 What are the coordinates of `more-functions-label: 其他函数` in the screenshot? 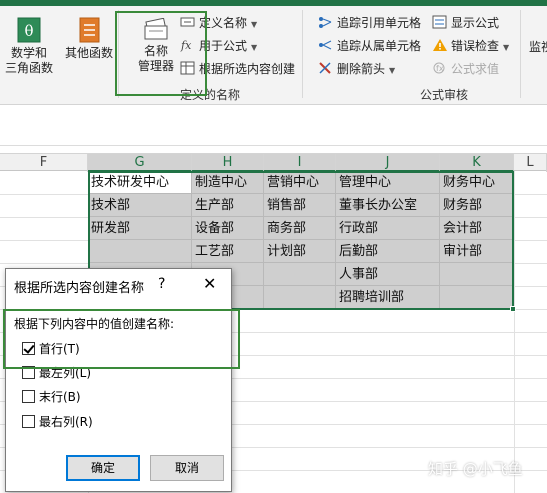 It's located at (88, 53).